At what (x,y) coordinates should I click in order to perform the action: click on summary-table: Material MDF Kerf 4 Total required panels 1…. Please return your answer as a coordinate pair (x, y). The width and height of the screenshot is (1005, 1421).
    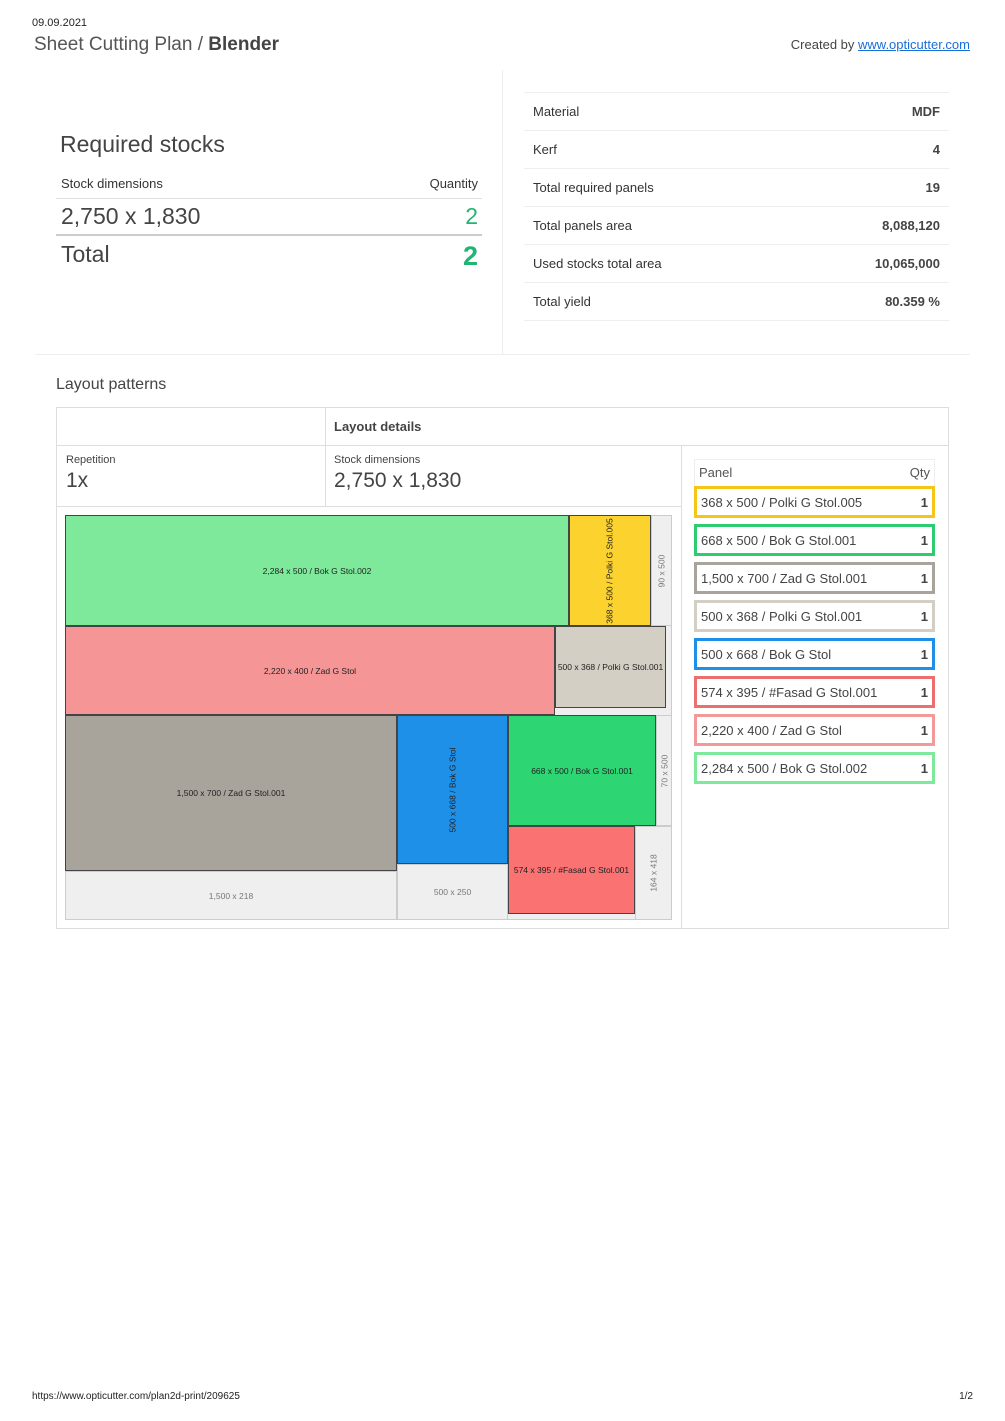
    Looking at the image, I should click on (736, 206).